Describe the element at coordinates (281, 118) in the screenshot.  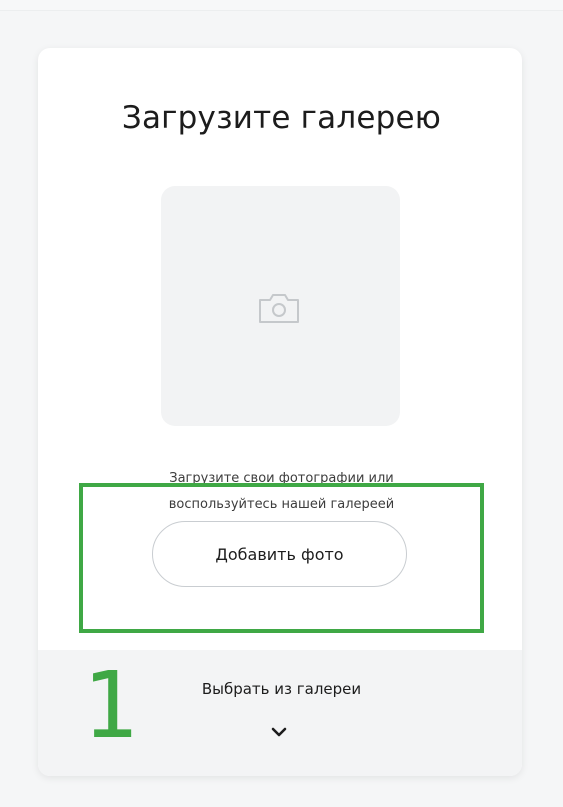
I see `card-title: Загрузите галерею` at that location.